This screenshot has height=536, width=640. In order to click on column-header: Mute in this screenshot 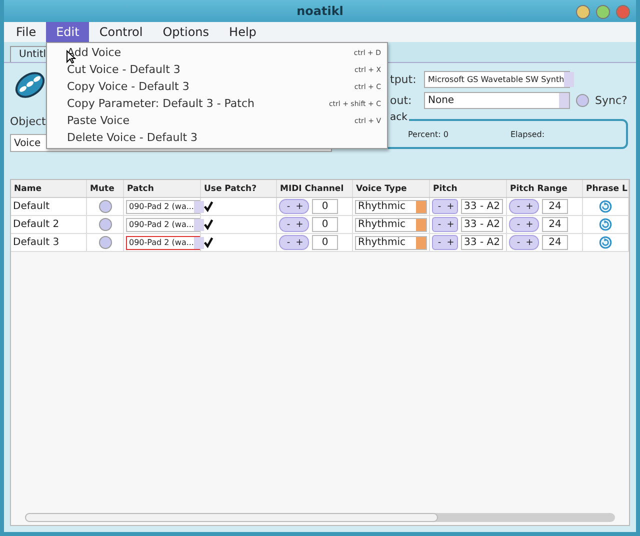, I will do `click(105, 188)`.